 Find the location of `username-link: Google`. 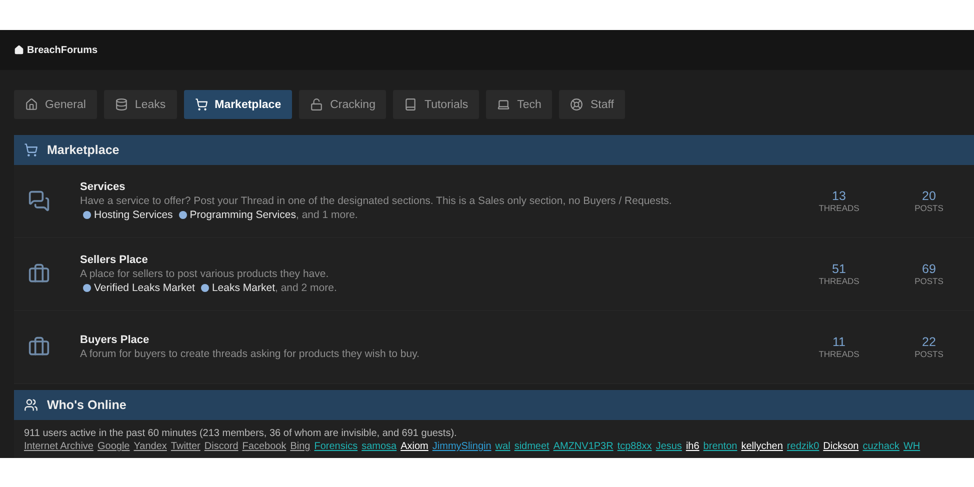

username-link: Google is located at coordinates (113, 446).